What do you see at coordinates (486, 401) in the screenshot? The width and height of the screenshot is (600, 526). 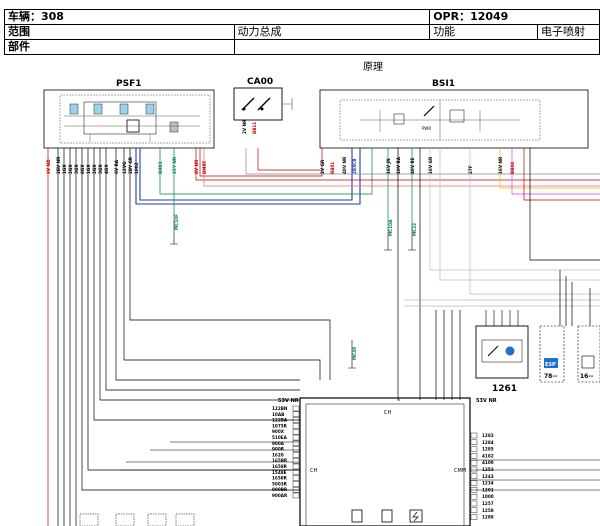 I see `ecu-bus-right-label: 53V NR` at bounding box center [486, 401].